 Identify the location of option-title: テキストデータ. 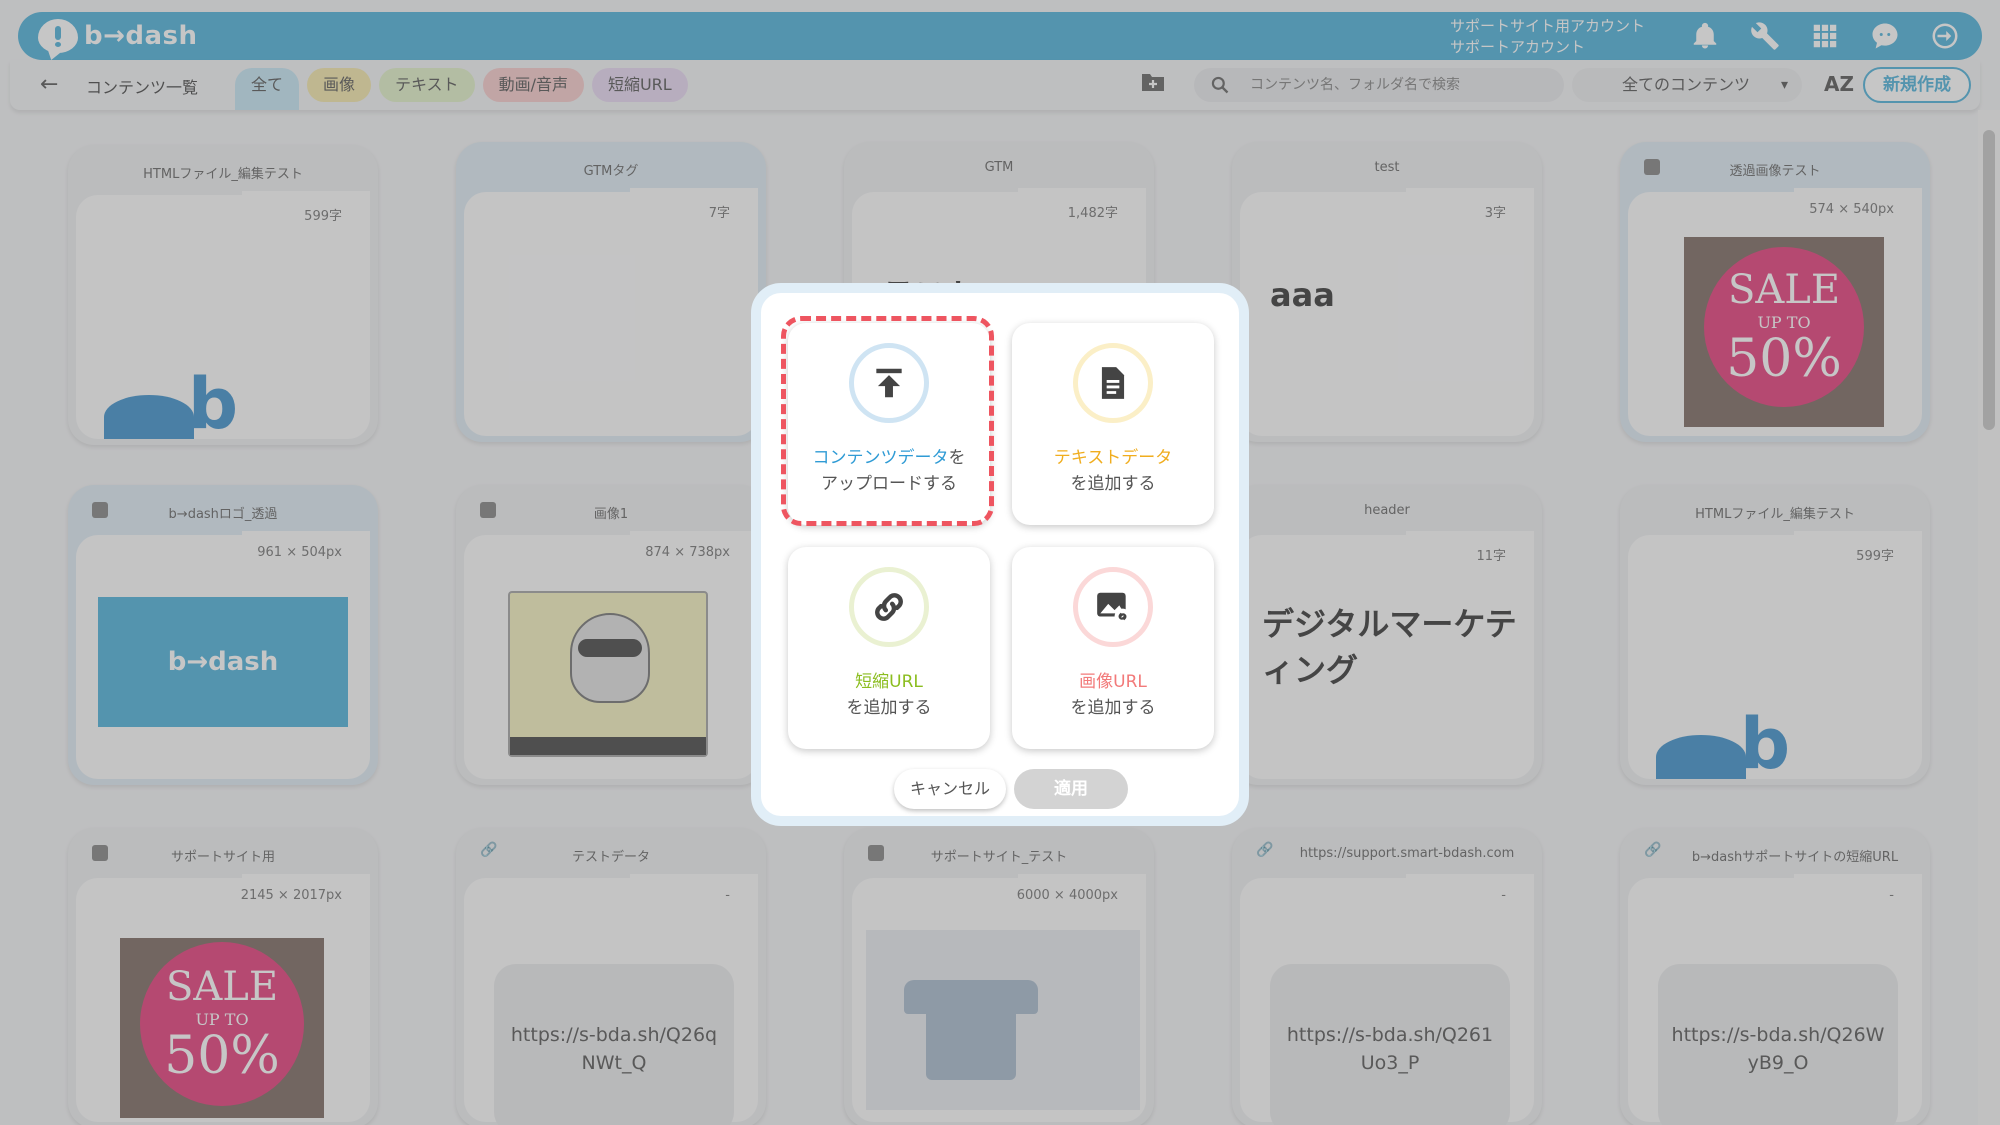
(1113, 458).